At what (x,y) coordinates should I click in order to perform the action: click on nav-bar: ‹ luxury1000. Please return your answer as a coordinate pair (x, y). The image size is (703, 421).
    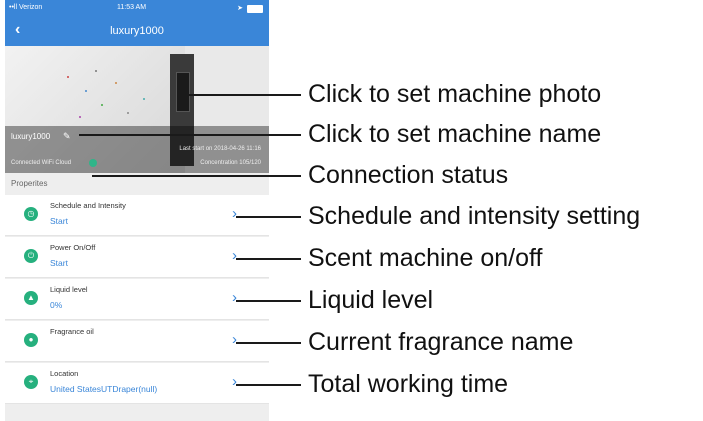
    Looking at the image, I should click on (137, 32).